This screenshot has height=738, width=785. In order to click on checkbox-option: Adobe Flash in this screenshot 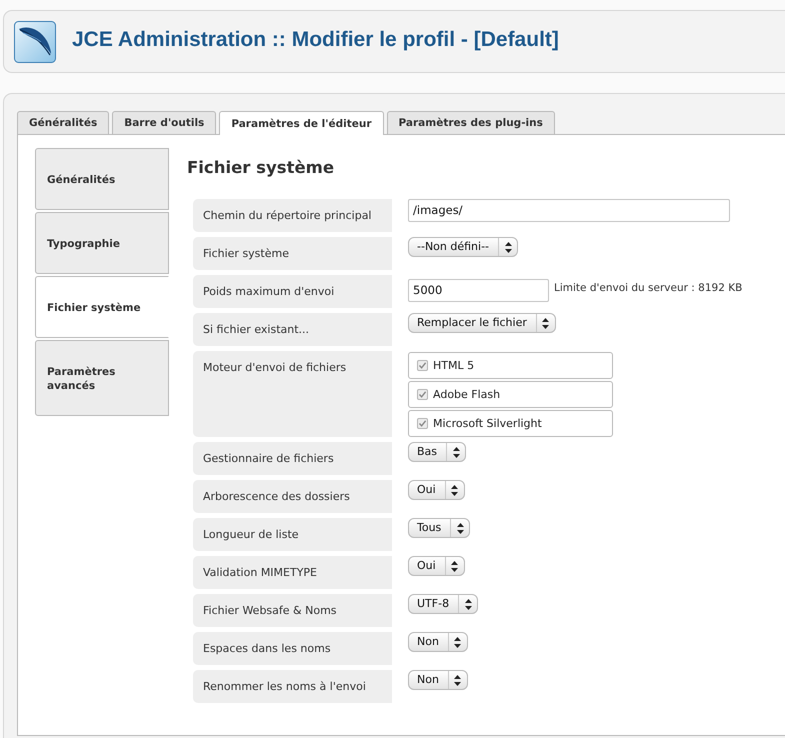, I will do `click(510, 394)`.